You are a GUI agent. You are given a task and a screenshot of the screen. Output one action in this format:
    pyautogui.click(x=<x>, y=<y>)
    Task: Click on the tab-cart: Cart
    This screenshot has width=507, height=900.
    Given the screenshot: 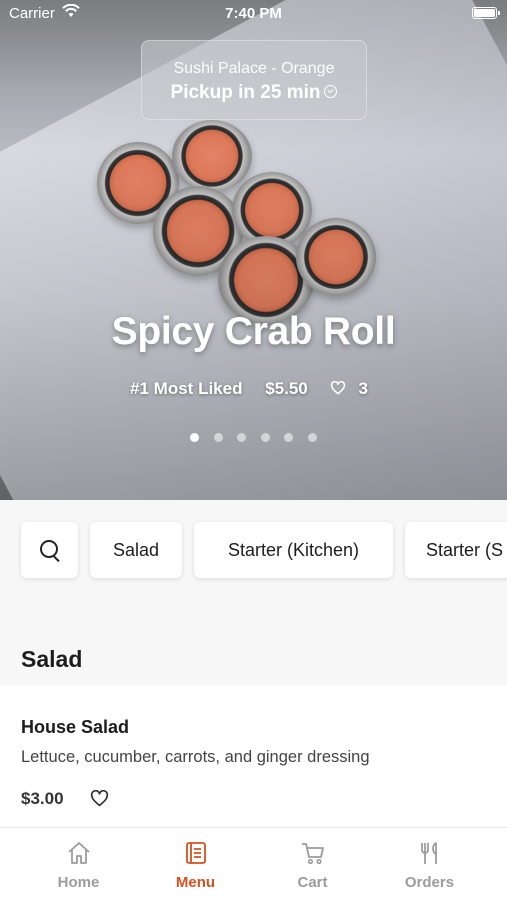 What is the action you would take?
    pyautogui.click(x=312, y=864)
    